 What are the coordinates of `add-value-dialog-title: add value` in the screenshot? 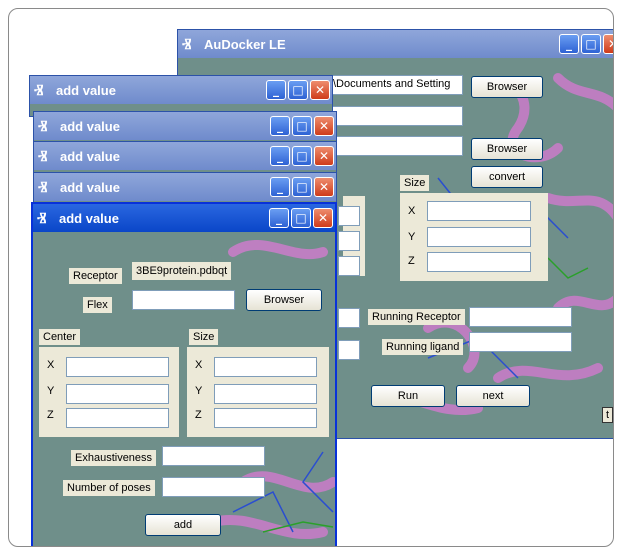 It's located at (89, 218).